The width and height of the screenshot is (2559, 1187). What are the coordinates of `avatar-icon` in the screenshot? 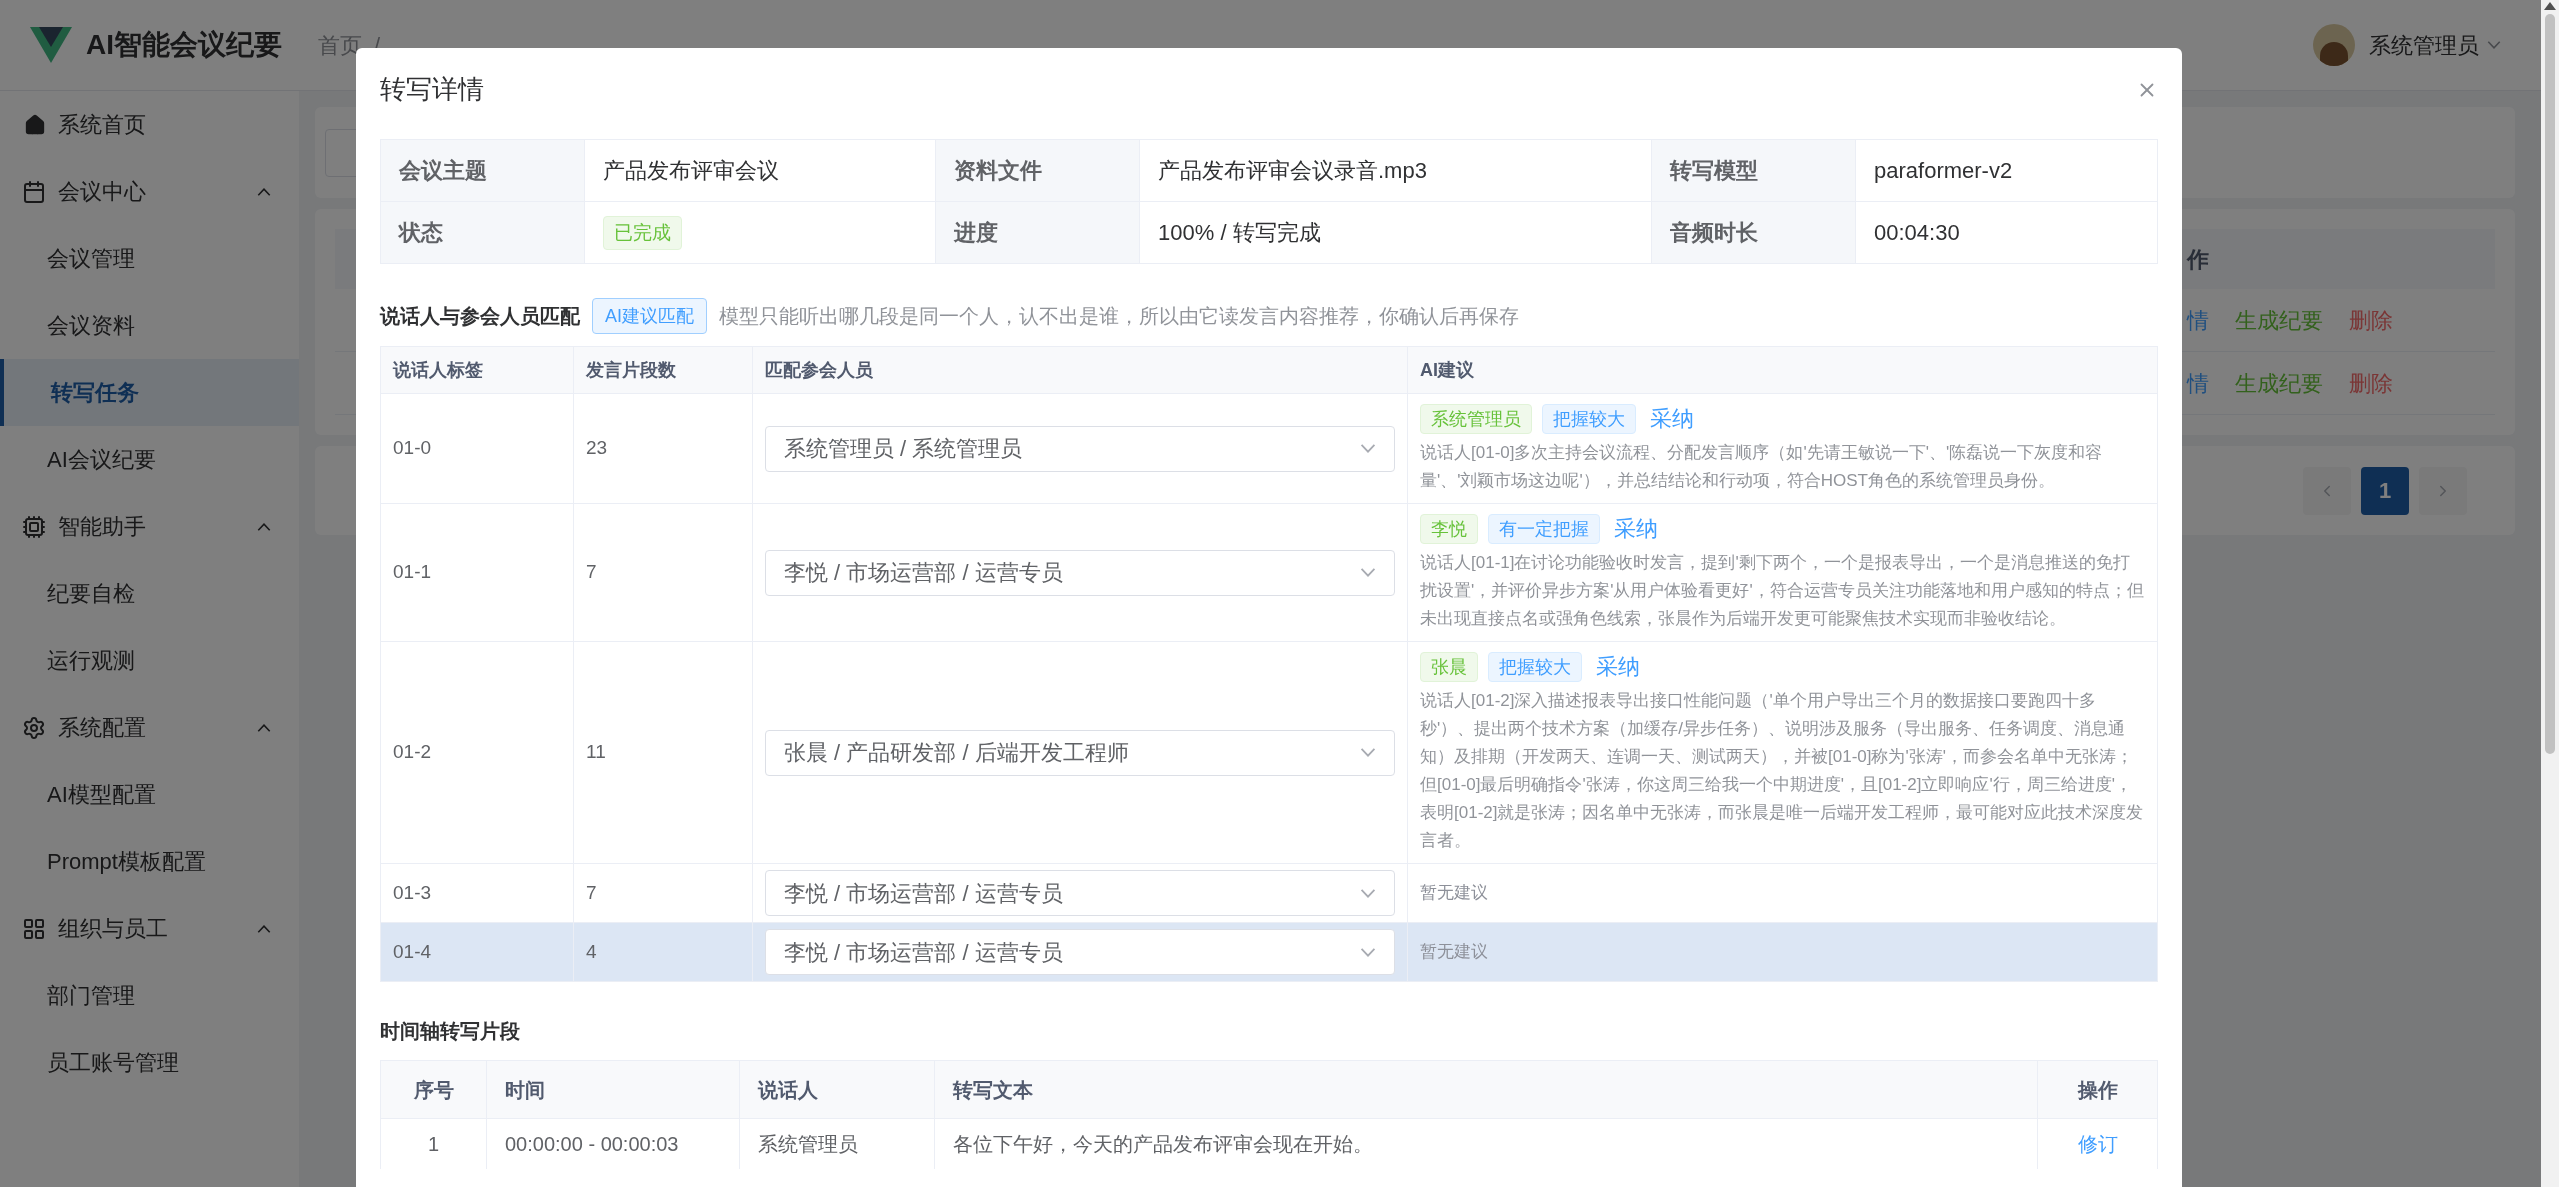 It's located at (2334, 45).